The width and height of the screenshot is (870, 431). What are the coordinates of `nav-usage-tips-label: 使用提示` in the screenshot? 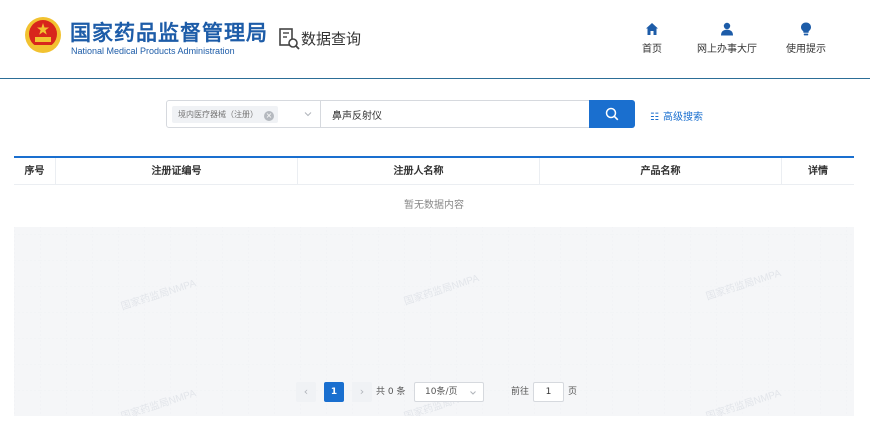 It's located at (806, 49).